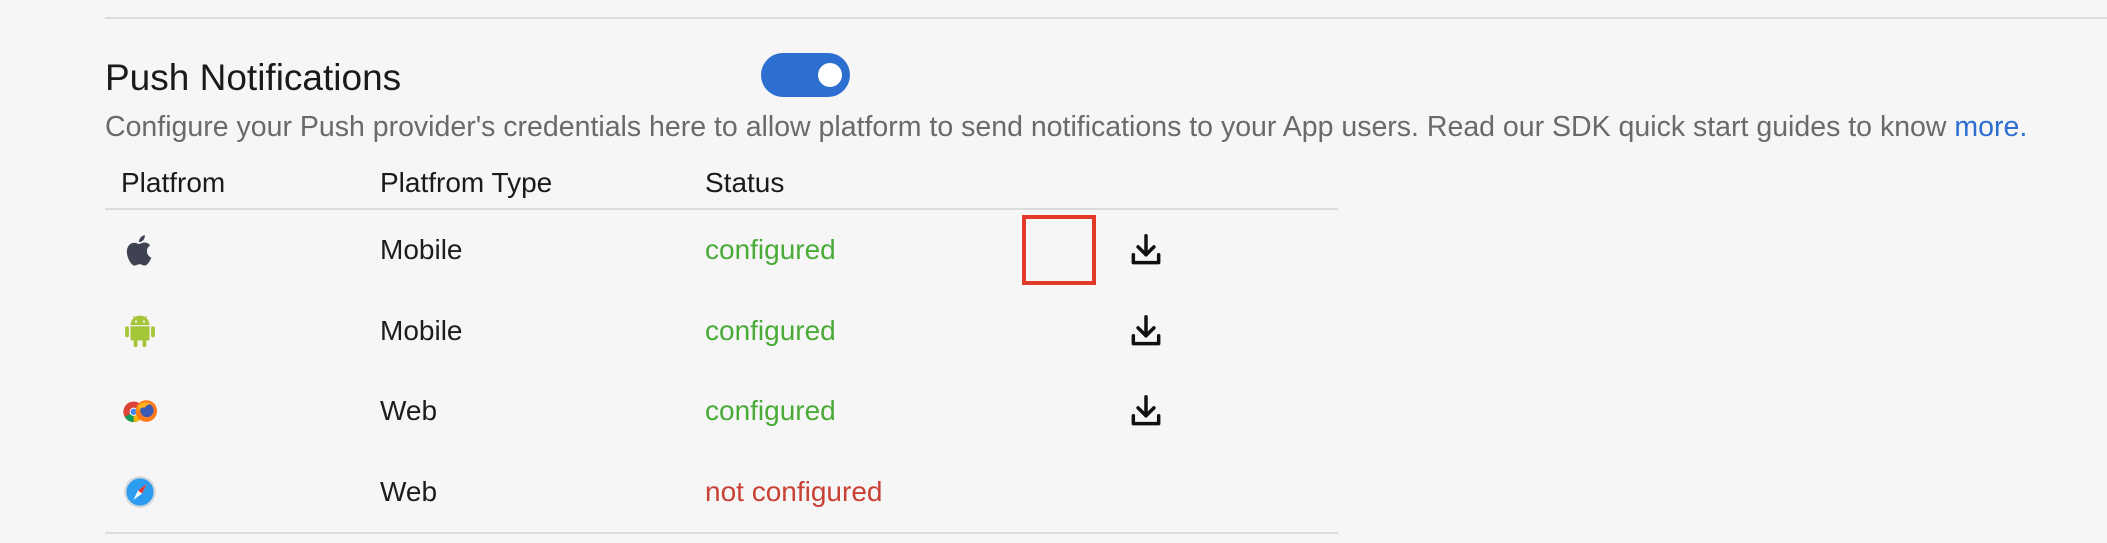 The image size is (2107, 543). I want to click on table-row: Web not configured, so click(721, 492).